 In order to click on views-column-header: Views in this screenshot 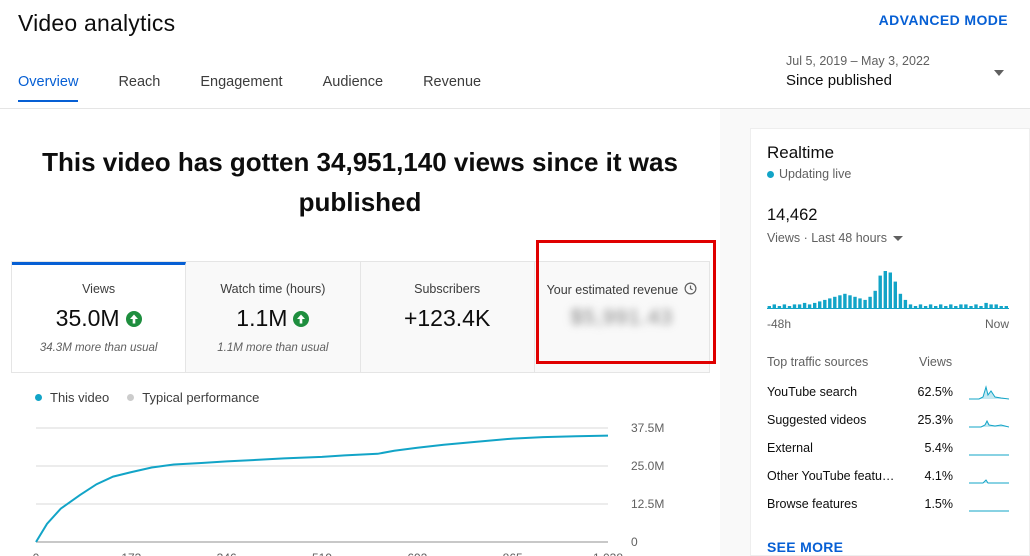, I will do `click(936, 362)`.